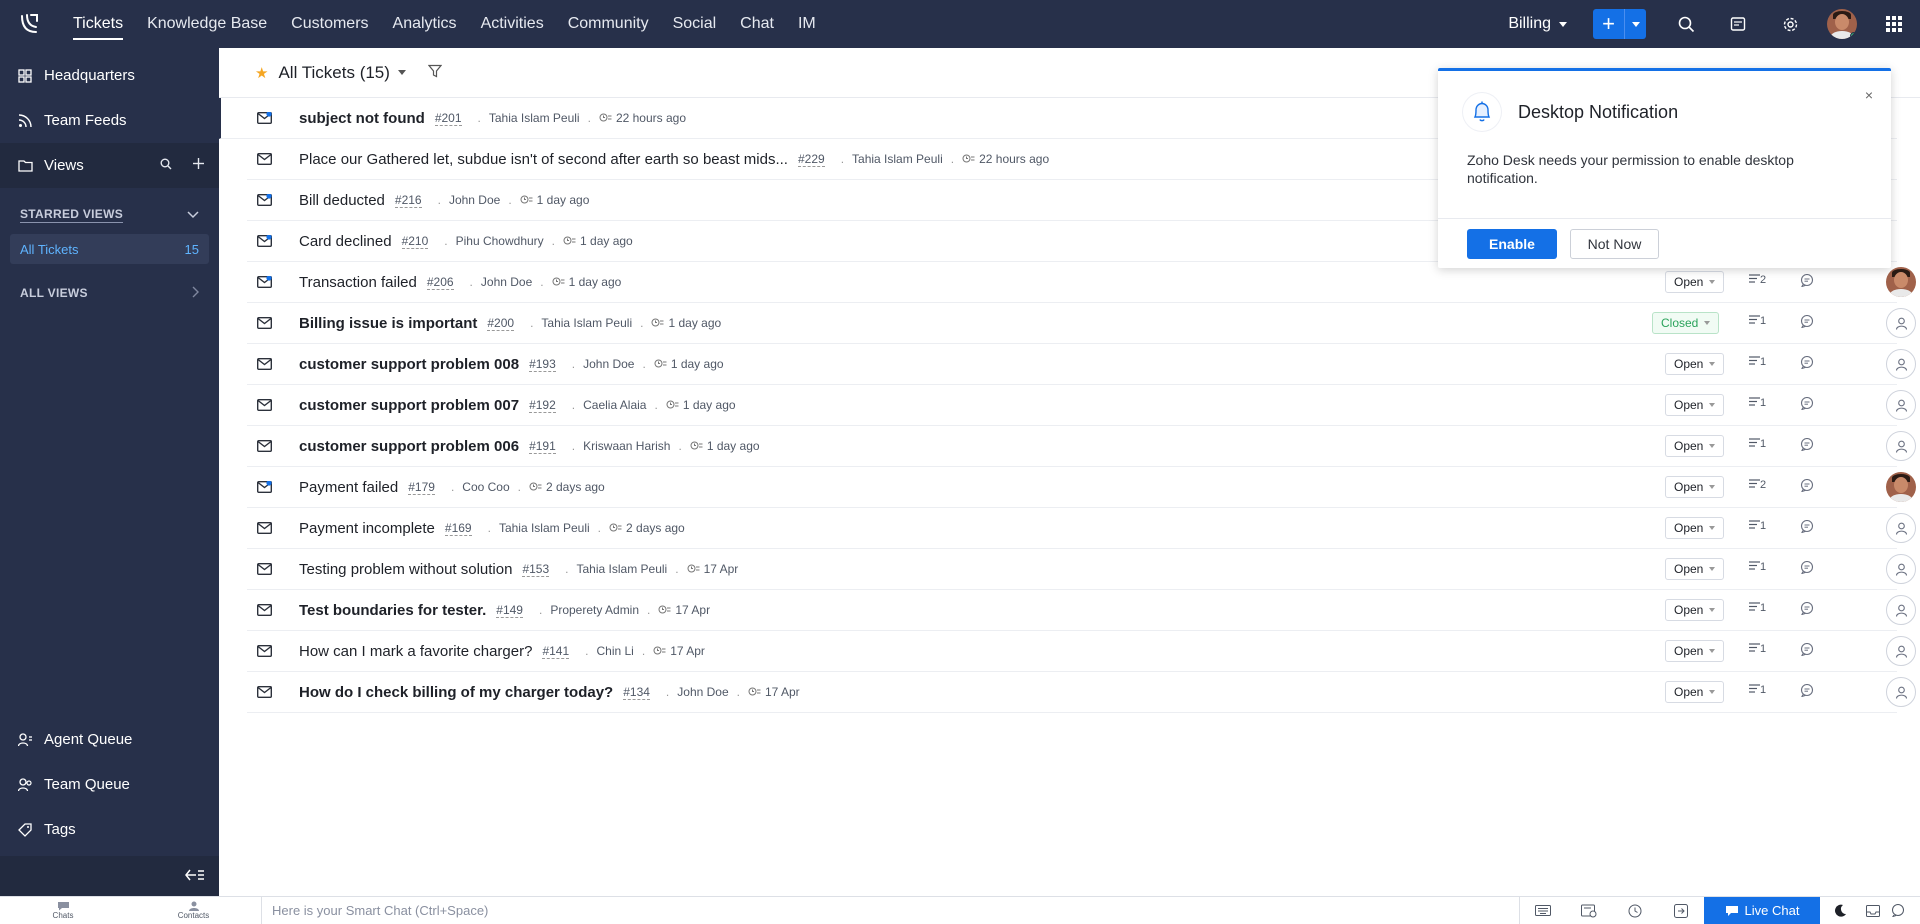 Image resolution: width=1920 pixels, height=924 pixels. What do you see at coordinates (98, 24) in the screenshot?
I see `nav-tab-tickets: Tickets` at bounding box center [98, 24].